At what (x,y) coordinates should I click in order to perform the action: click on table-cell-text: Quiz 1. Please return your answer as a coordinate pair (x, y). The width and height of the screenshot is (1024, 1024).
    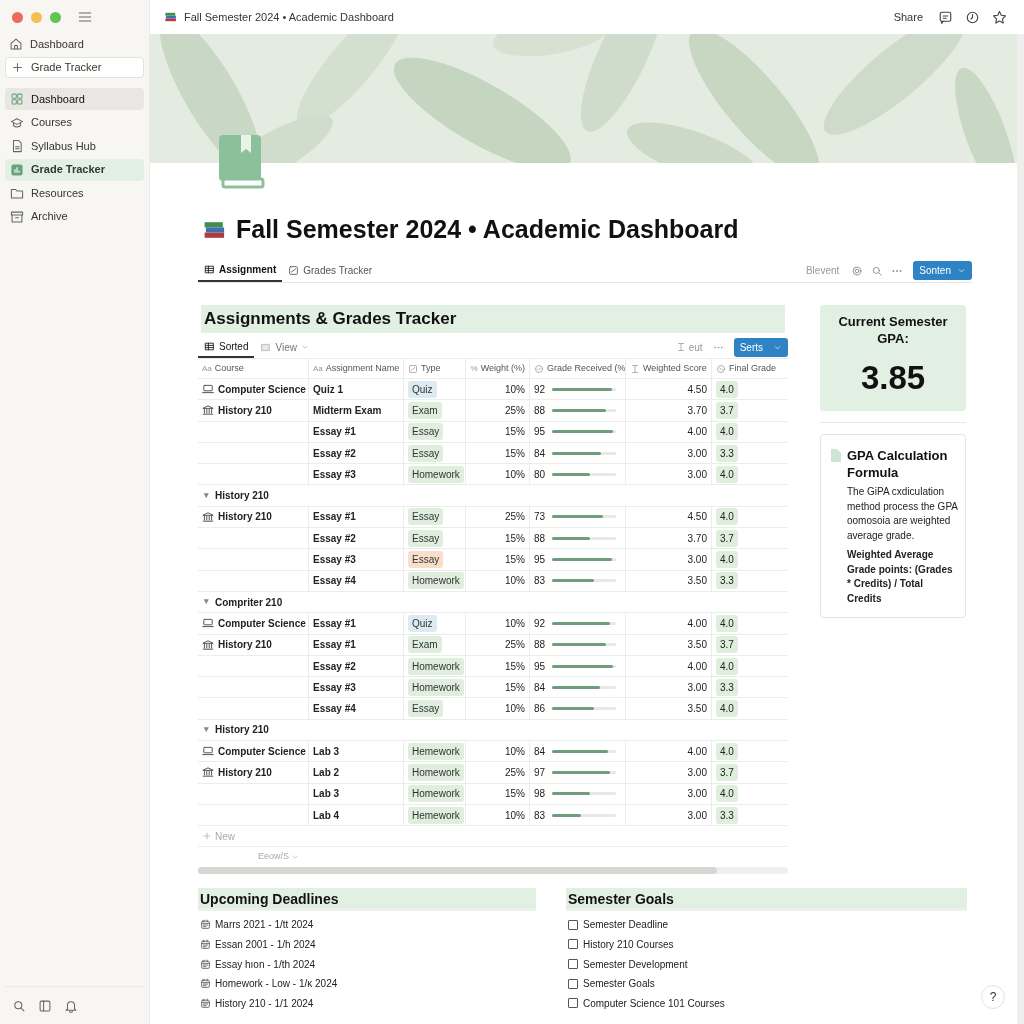
    Looking at the image, I should click on (328, 389).